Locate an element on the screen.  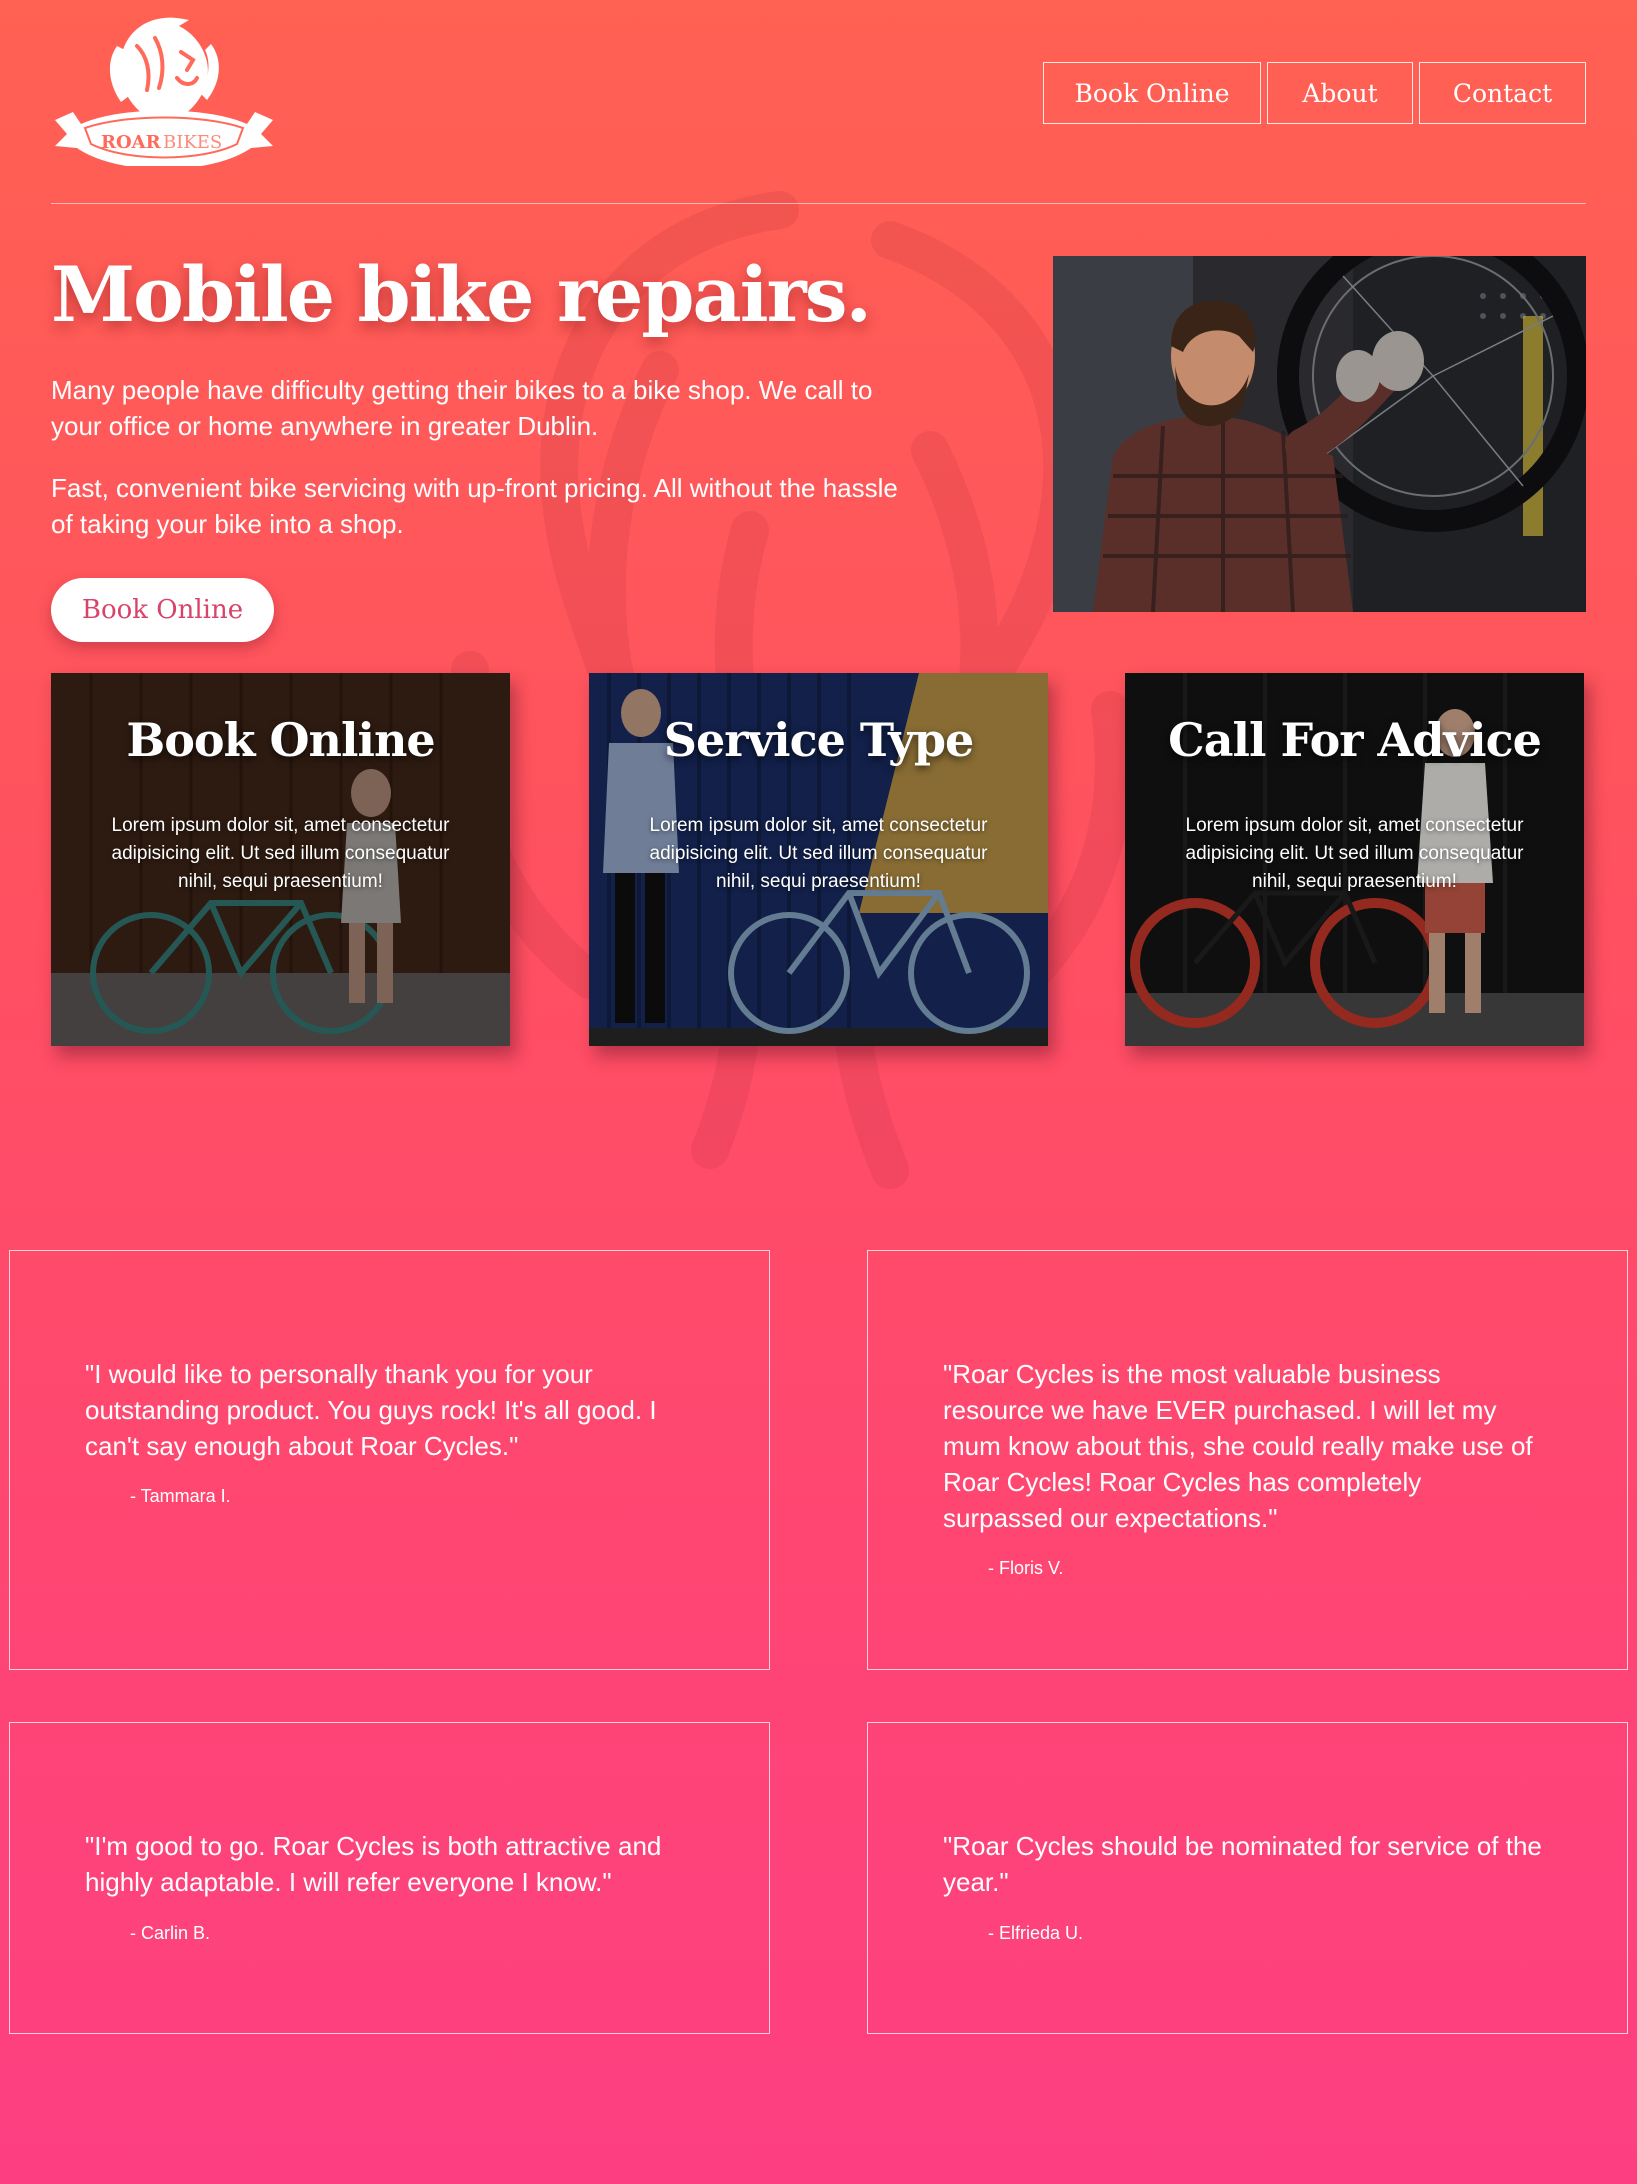
hero-book-online-button: Book Online is located at coordinates (162, 610).